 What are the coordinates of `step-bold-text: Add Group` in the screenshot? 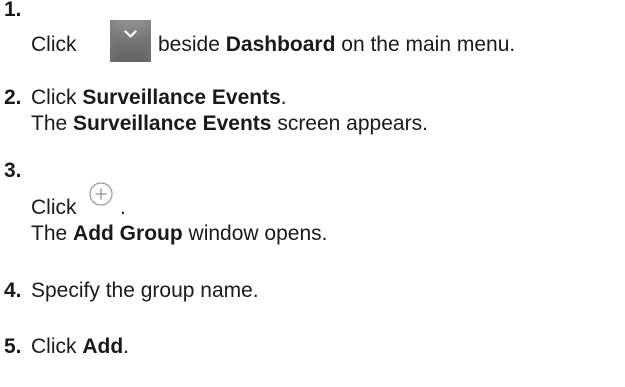 It's located at (128, 233).